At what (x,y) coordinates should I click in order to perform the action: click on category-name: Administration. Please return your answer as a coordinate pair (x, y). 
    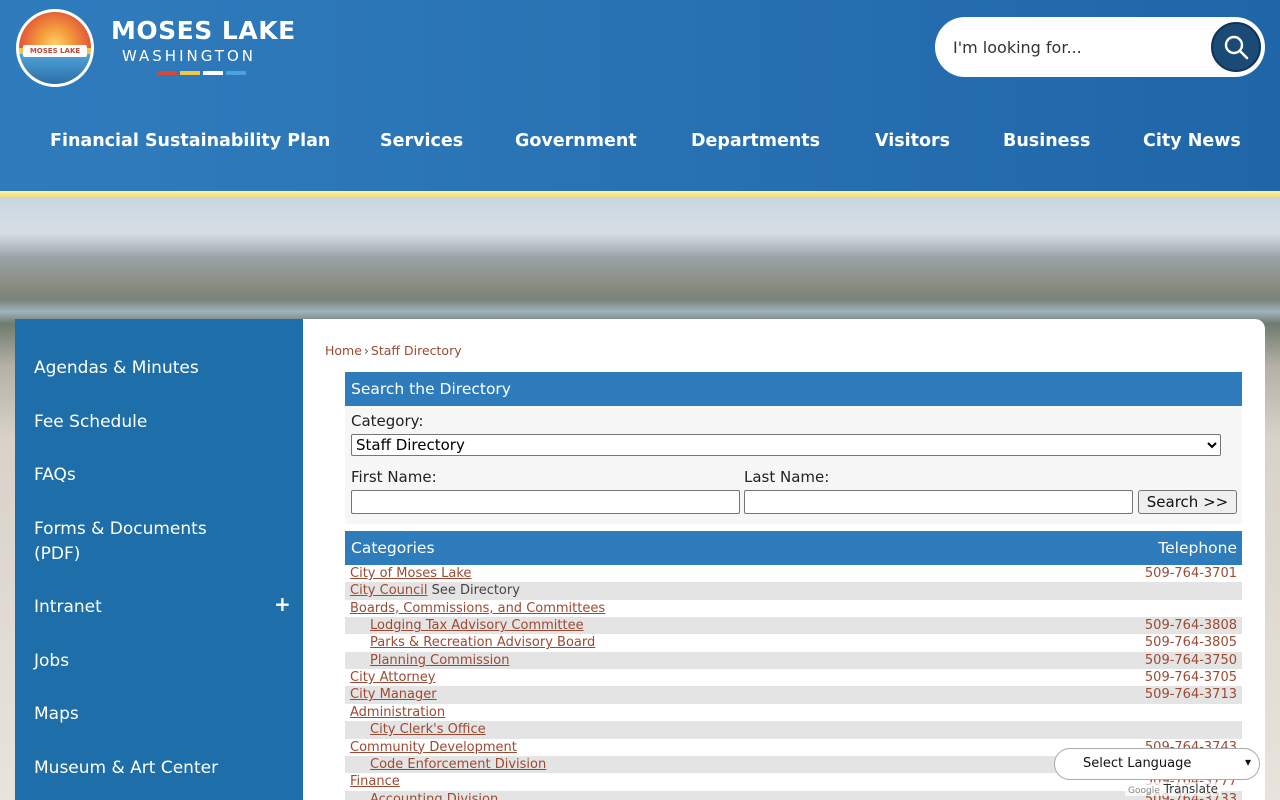
    Looking at the image, I should click on (397, 712).